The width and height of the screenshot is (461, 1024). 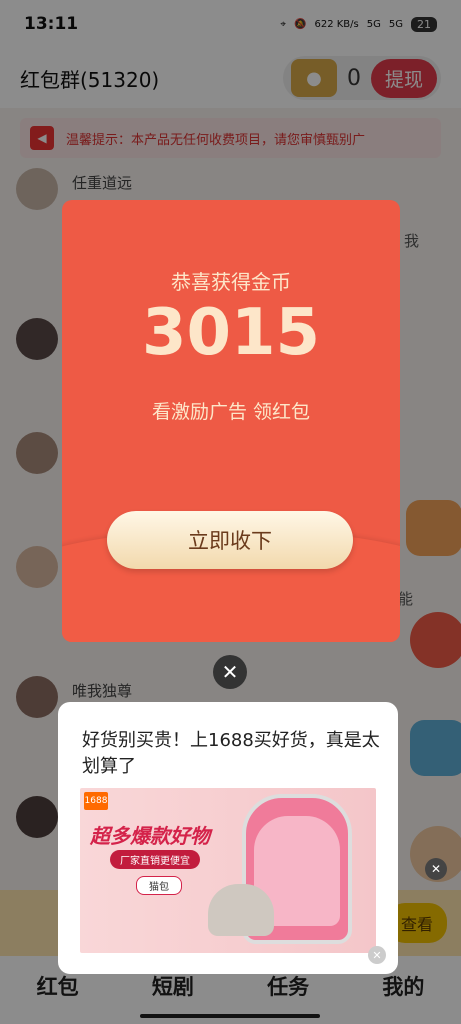 I want to click on ad-close-icon: ✕, so click(x=377, y=955).